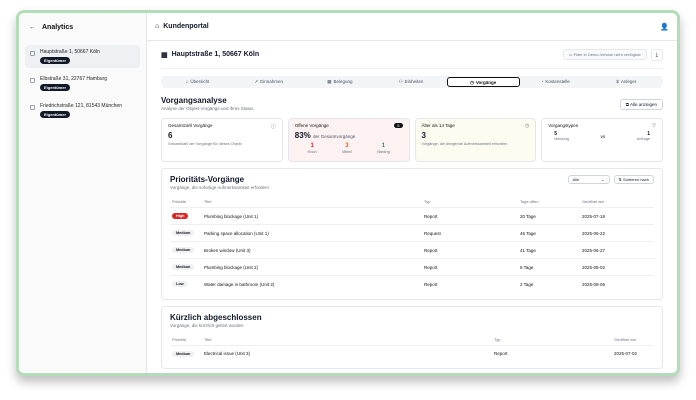 This screenshot has width=696, height=400. I want to click on property-title-text: Hauptstraße 1, 50667 Köln, so click(215, 54).